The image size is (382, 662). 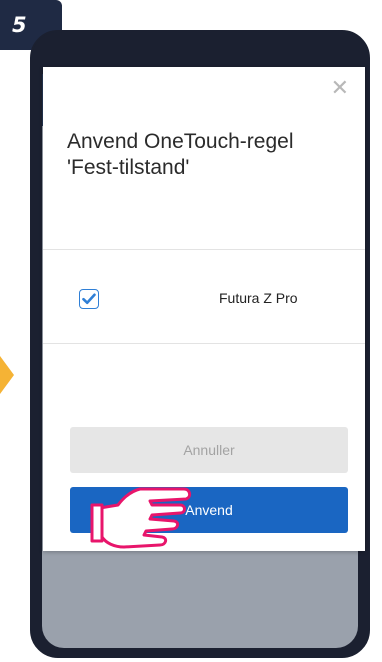 I want to click on close-icon: ✕, so click(x=340, y=88).